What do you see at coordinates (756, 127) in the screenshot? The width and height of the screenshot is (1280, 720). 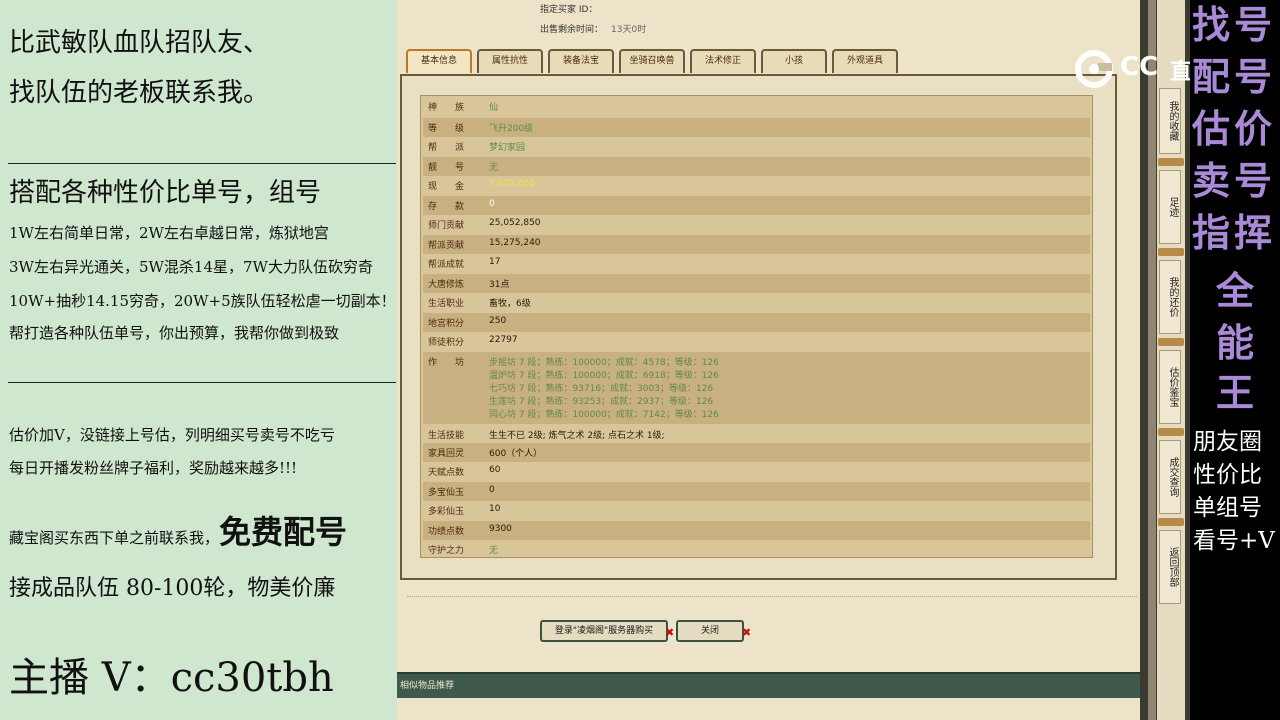 I see `info-row-level: 等 级 飞升200级` at bounding box center [756, 127].